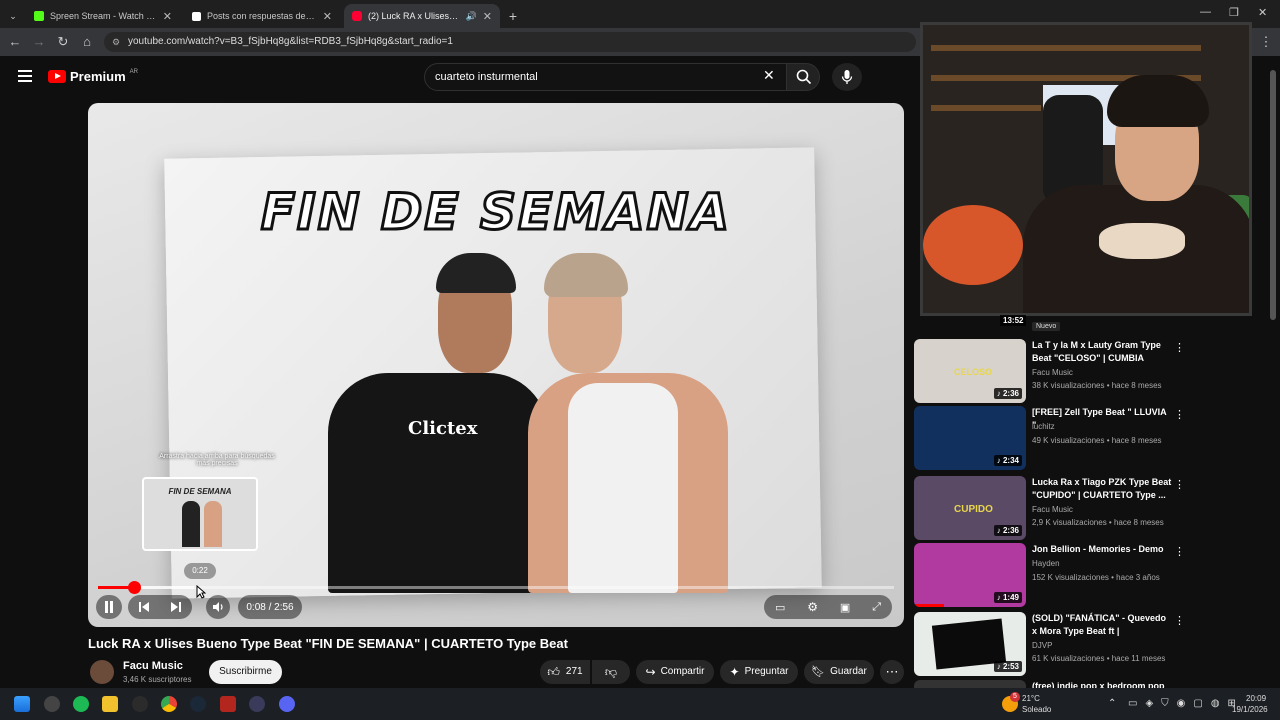 The image size is (1280, 720). I want to click on speaker-icon: 🔊, so click(471, 16).